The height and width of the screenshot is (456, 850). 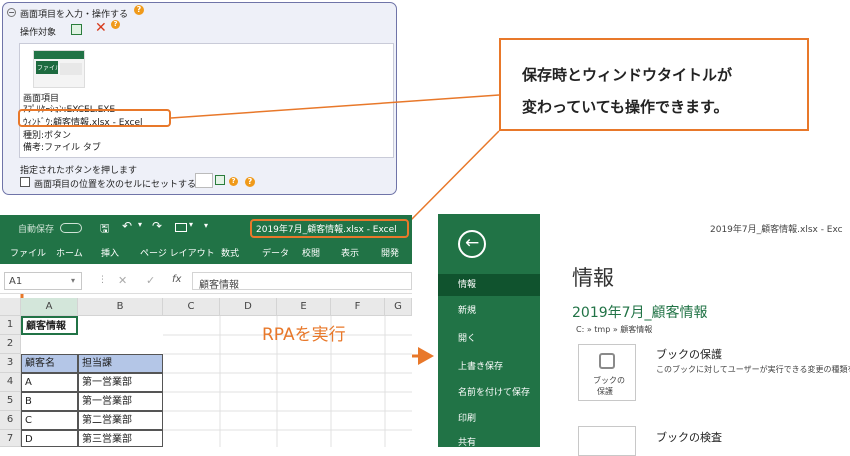 What do you see at coordinates (120, 438) in the screenshot?
I see `cell-b7: 第三営業部` at bounding box center [120, 438].